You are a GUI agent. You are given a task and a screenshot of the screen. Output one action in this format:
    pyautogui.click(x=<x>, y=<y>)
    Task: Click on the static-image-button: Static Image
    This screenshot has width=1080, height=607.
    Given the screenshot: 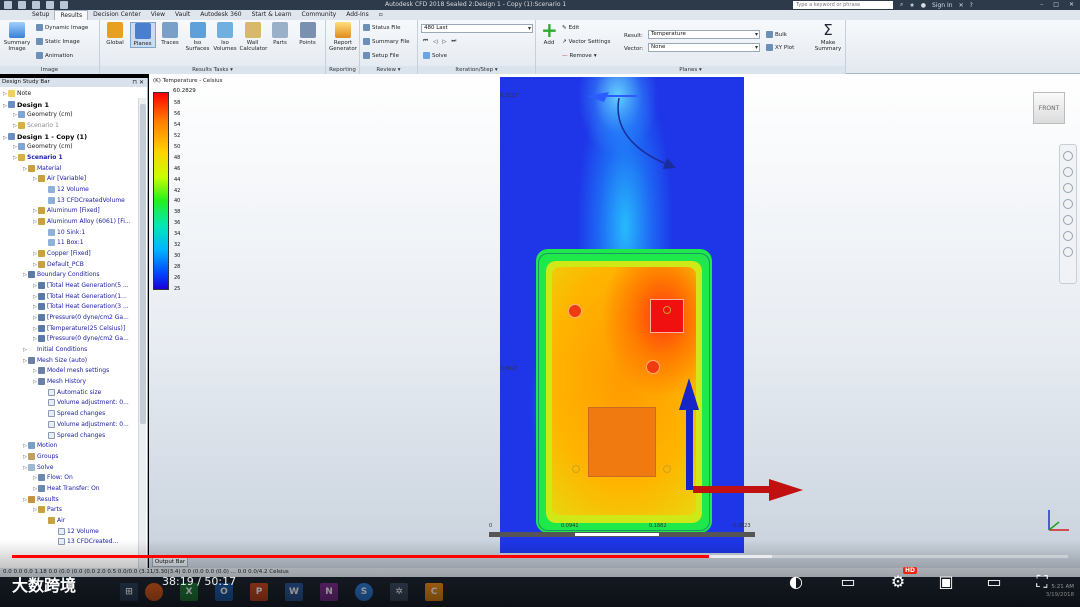 What is the action you would take?
    pyautogui.click(x=58, y=41)
    